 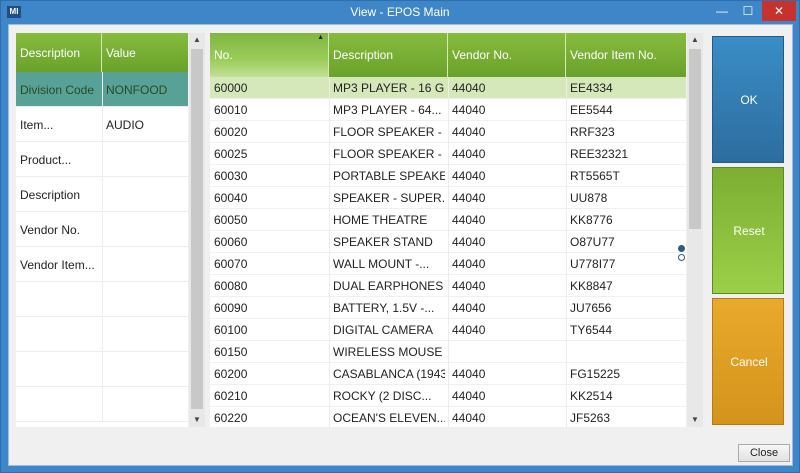 What do you see at coordinates (448, 132) in the screenshot?
I see `table-row: 60020 FLOOR SPEAKER - 2... 44040 RRF323` at bounding box center [448, 132].